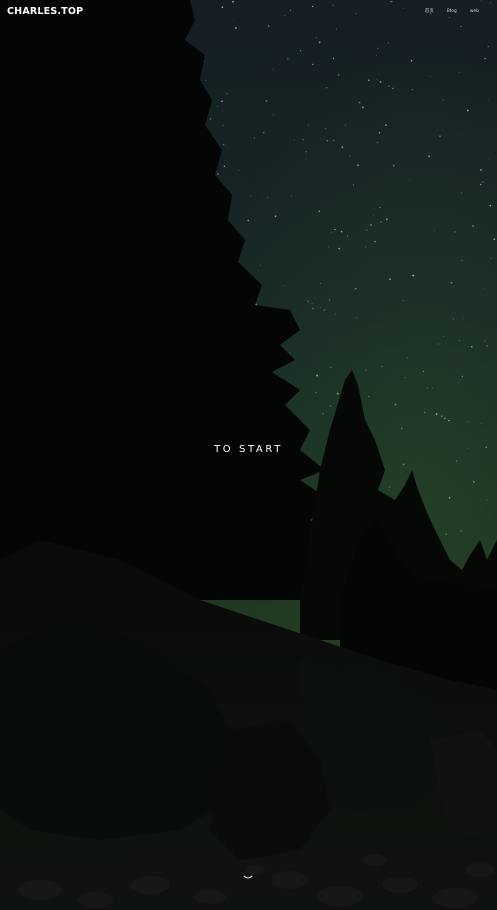 This screenshot has height=910, width=497. What do you see at coordinates (248, 449) in the screenshot?
I see `to-start-link: TO START` at bounding box center [248, 449].